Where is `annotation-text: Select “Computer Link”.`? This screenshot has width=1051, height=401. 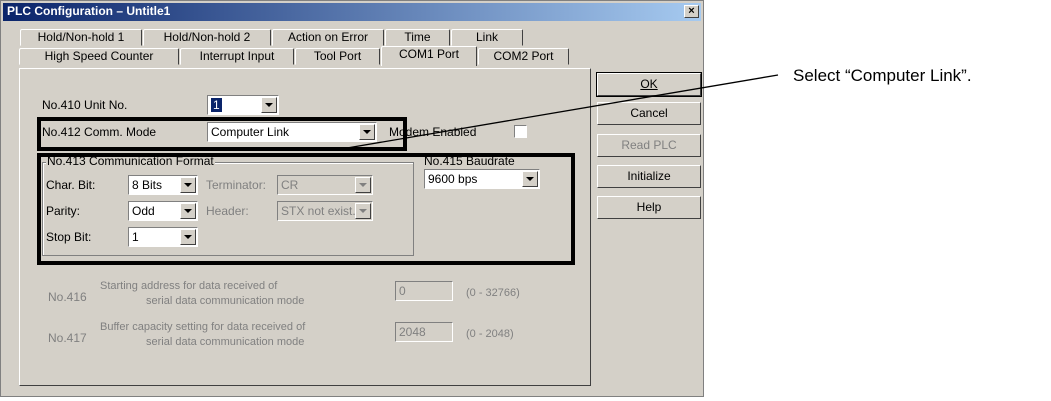
annotation-text: Select “Computer Link”. is located at coordinates (882, 75).